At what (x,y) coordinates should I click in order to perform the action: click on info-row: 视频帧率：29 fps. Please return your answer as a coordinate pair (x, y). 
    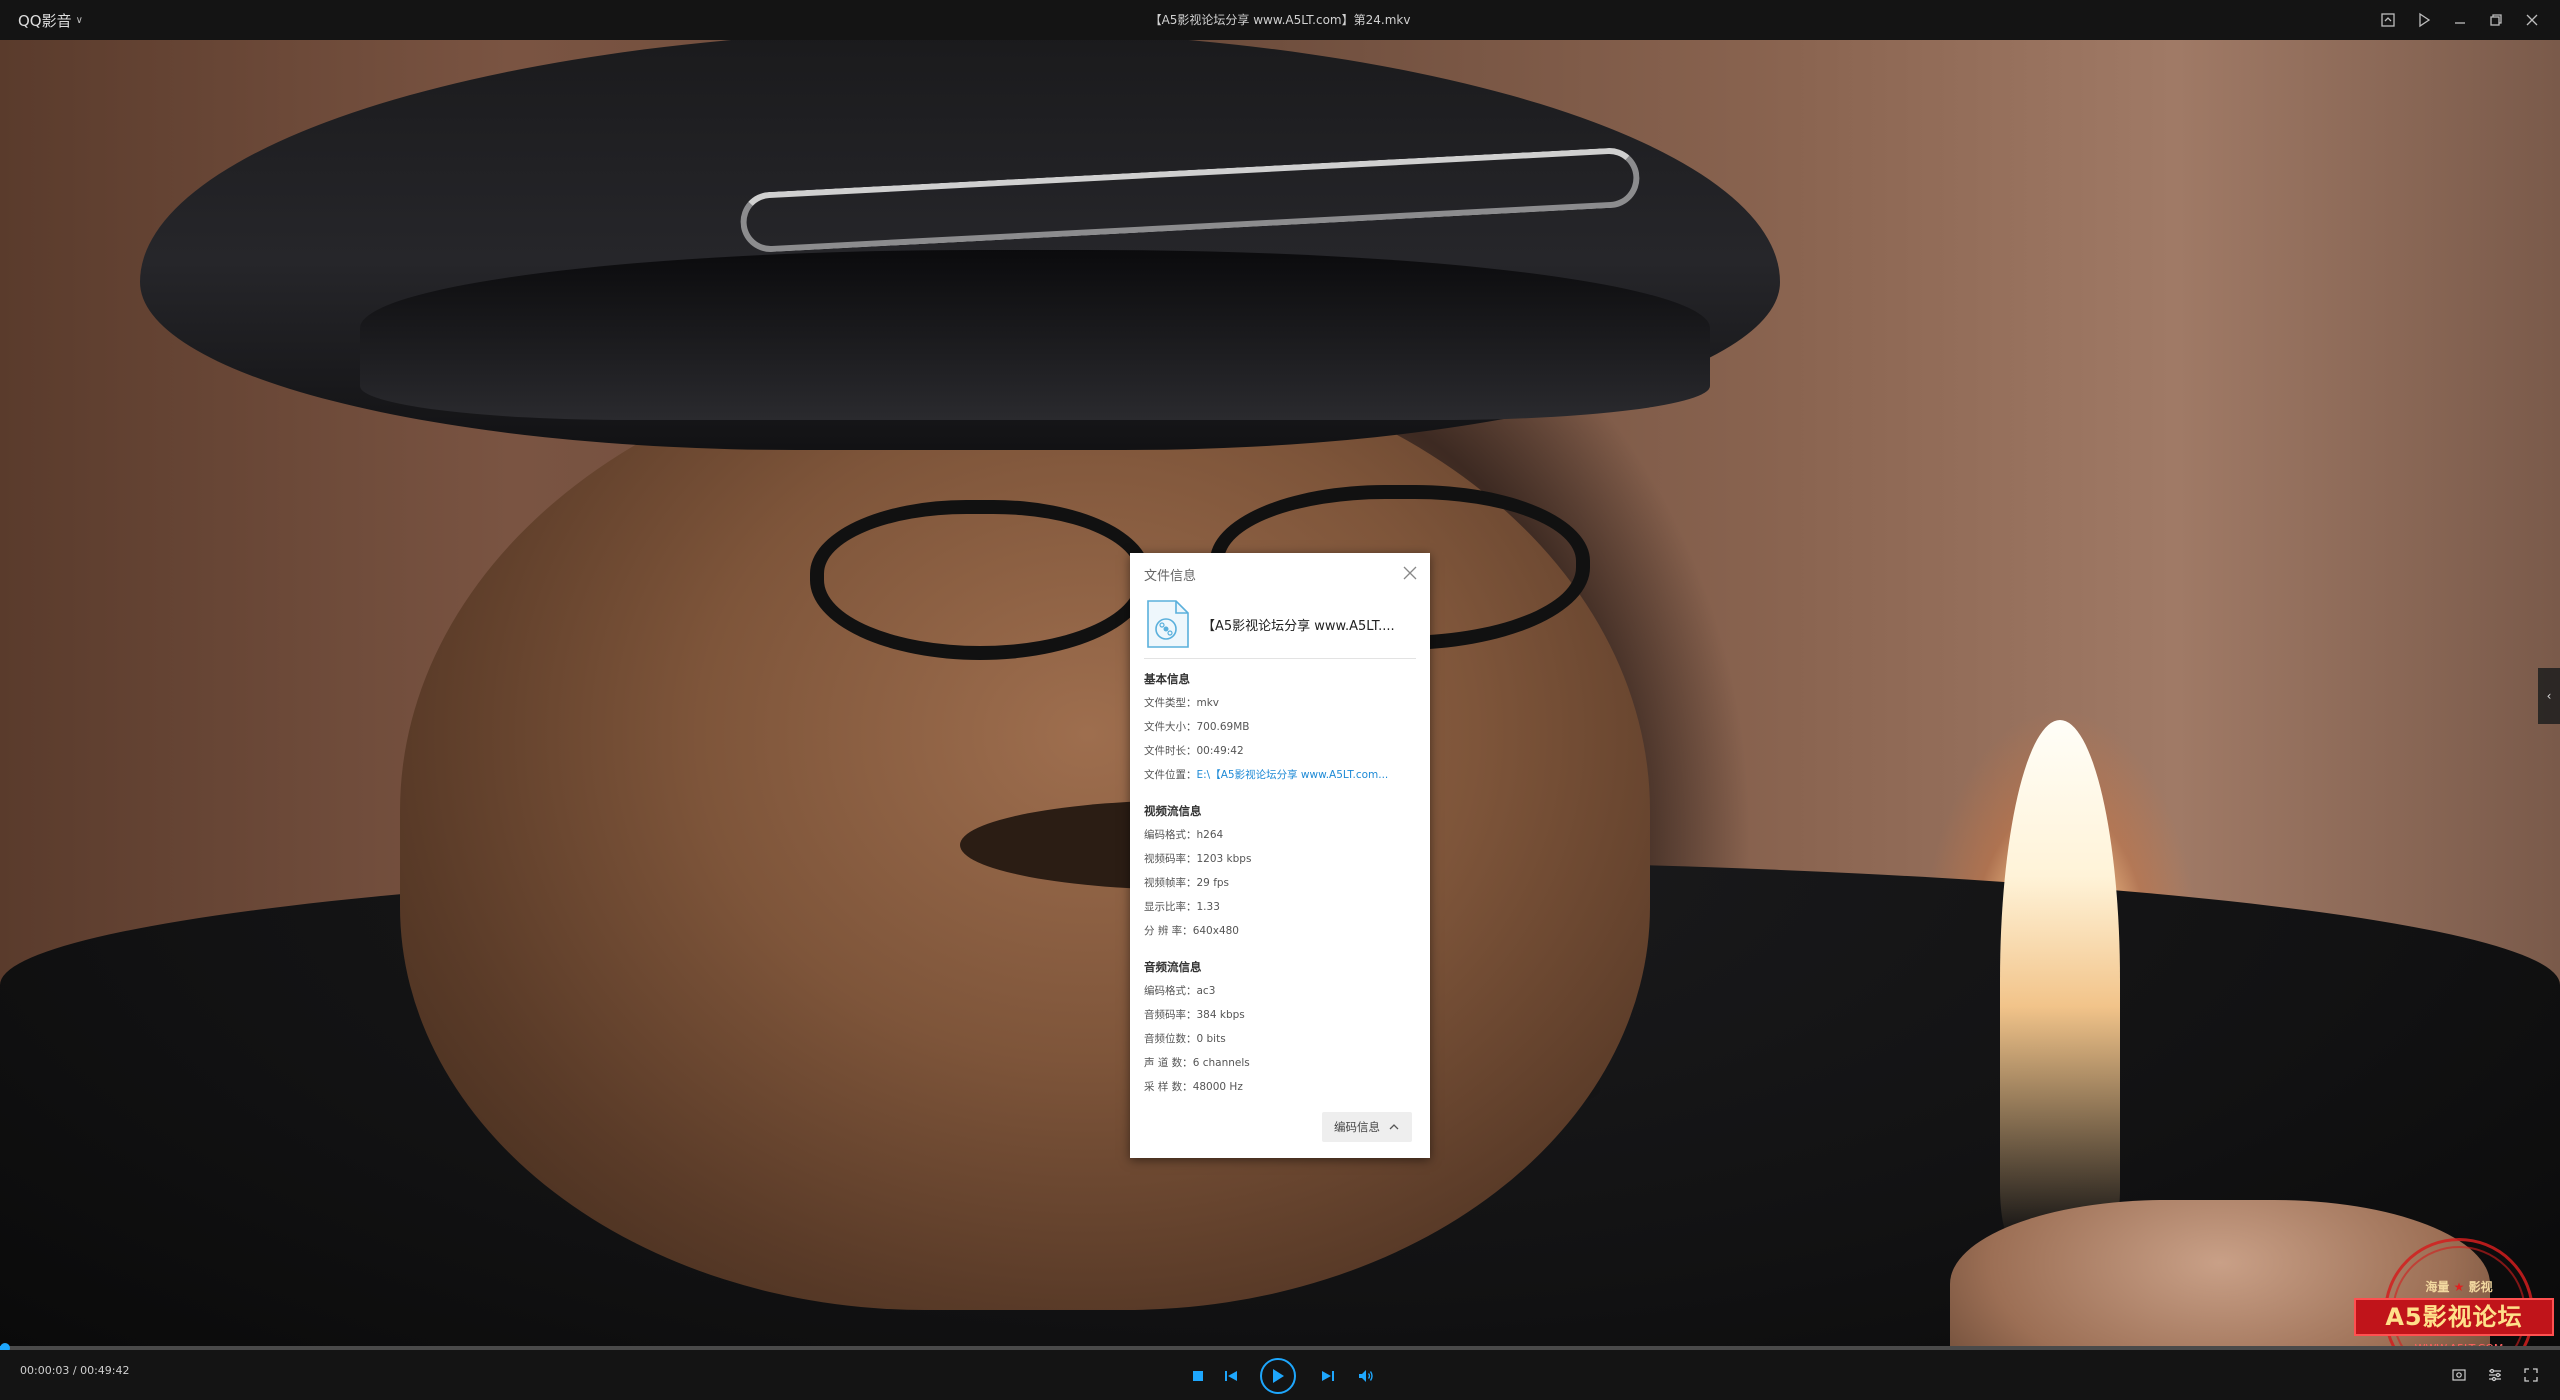
    Looking at the image, I should click on (1281, 883).